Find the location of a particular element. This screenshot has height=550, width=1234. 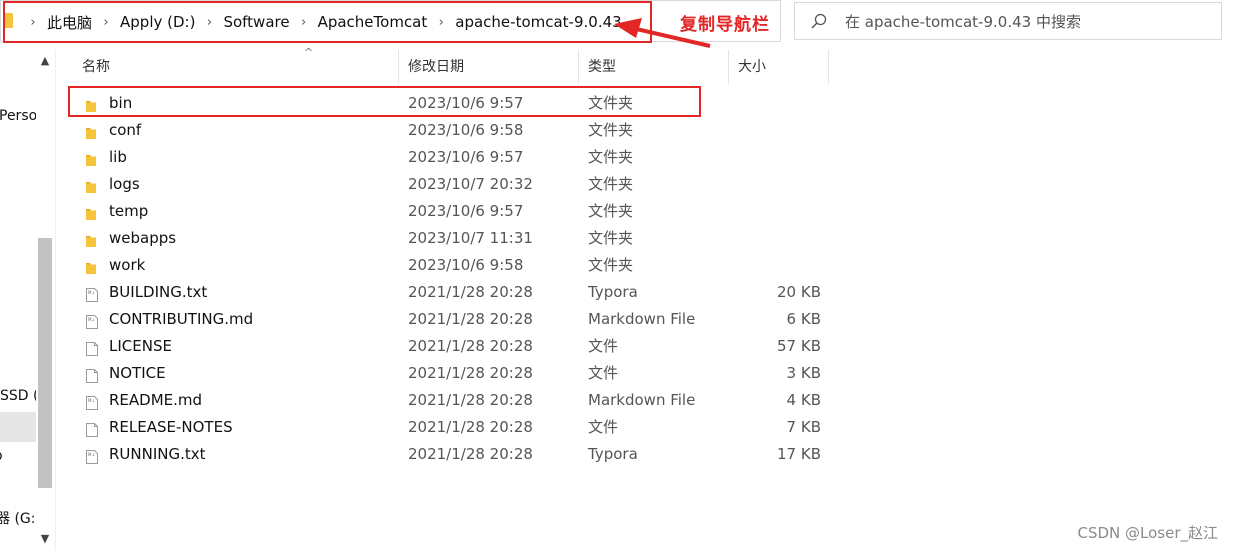

nav-item-partial: o is located at coordinates (1, 456).